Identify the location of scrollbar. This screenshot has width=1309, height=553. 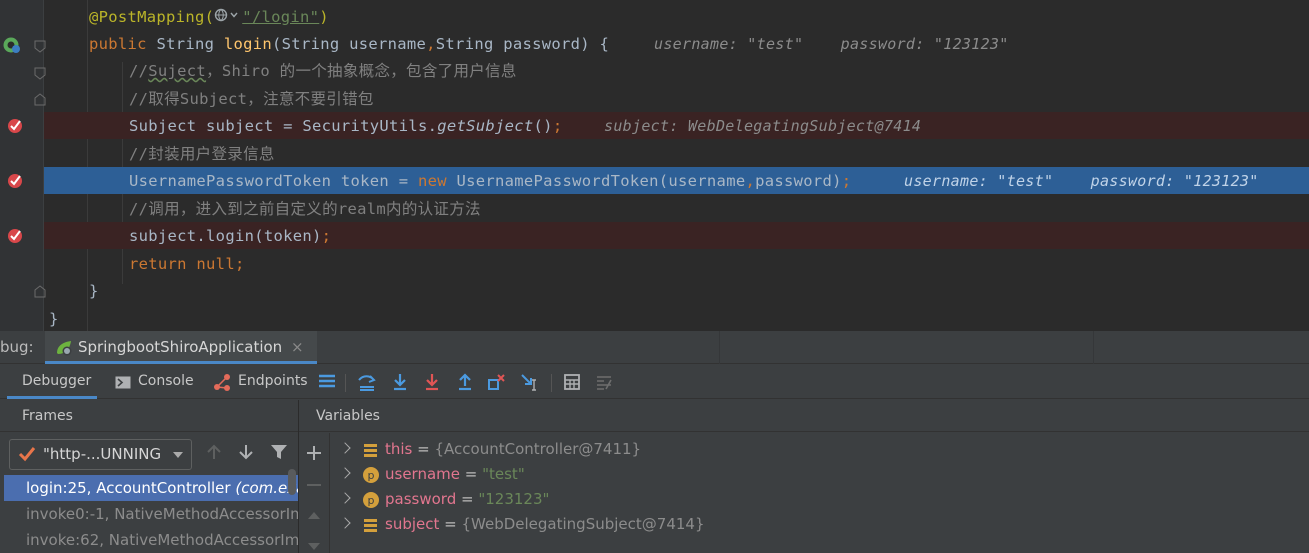
(292, 482).